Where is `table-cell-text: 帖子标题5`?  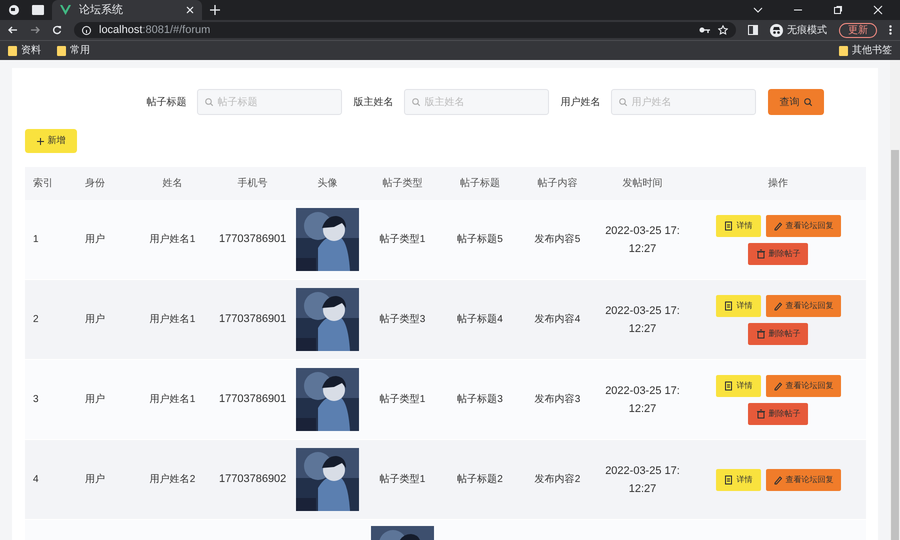
table-cell-text: 帖子标题5 is located at coordinates (480, 239).